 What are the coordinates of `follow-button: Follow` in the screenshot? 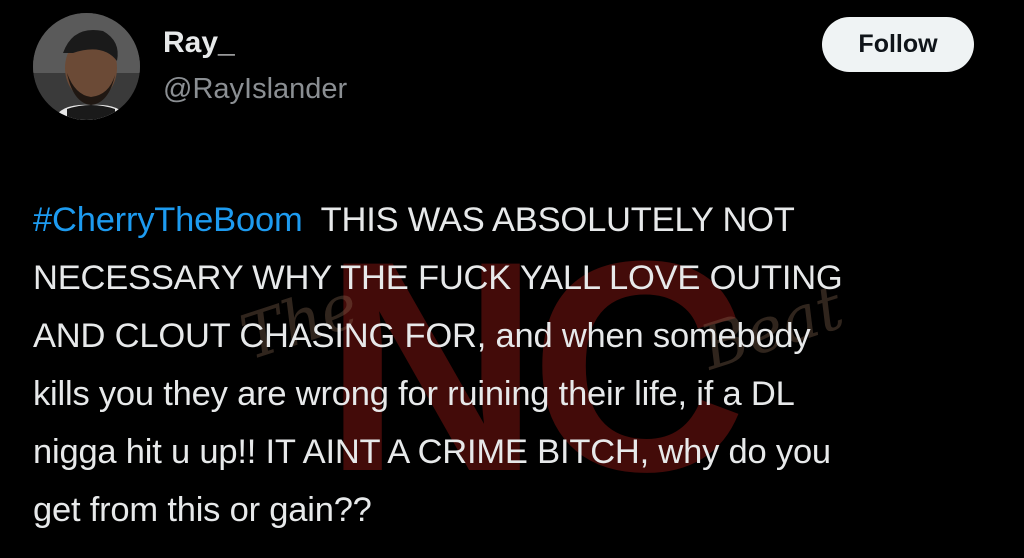 It's located at (898, 44).